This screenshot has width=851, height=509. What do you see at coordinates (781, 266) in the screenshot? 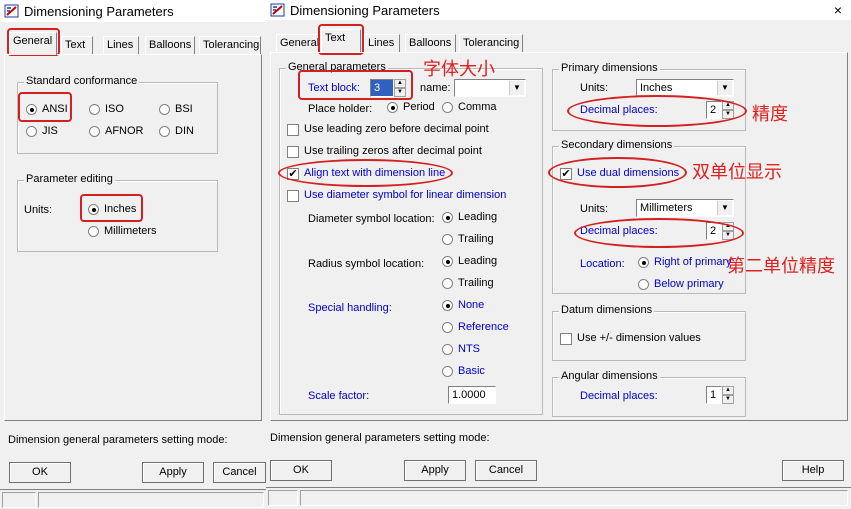
I see `annotation-second-precision: 第二单位精度` at bounding box center [781, 266].